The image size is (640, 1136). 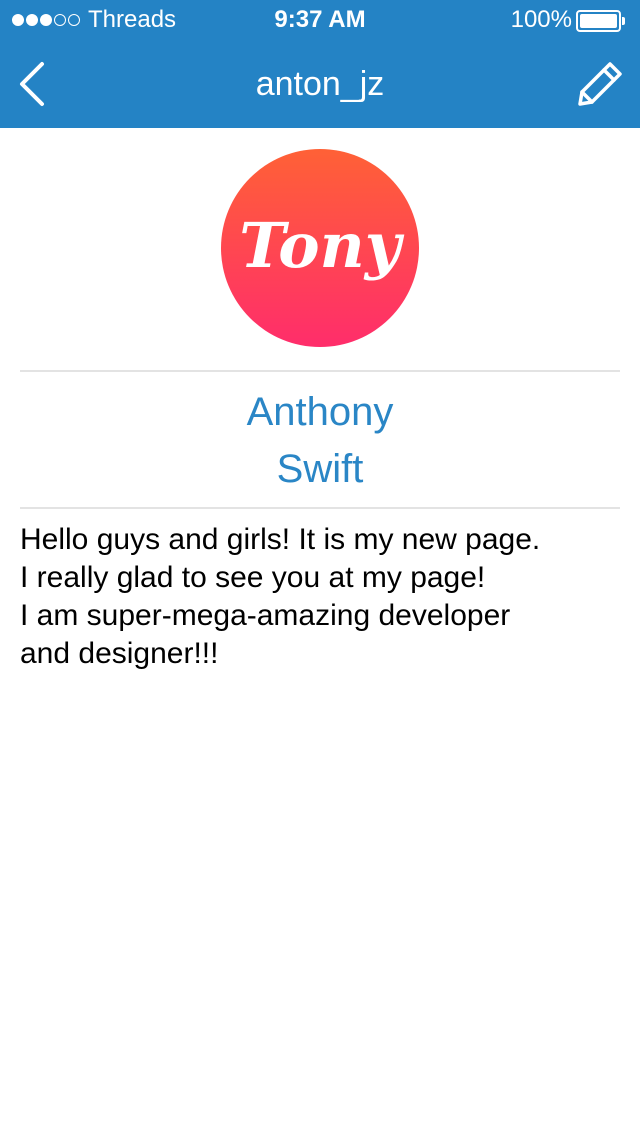 What do you see at coordinates (32, 84) in the screenshot?
I see `chevron-left-icon` at bounding box center [32, 84].